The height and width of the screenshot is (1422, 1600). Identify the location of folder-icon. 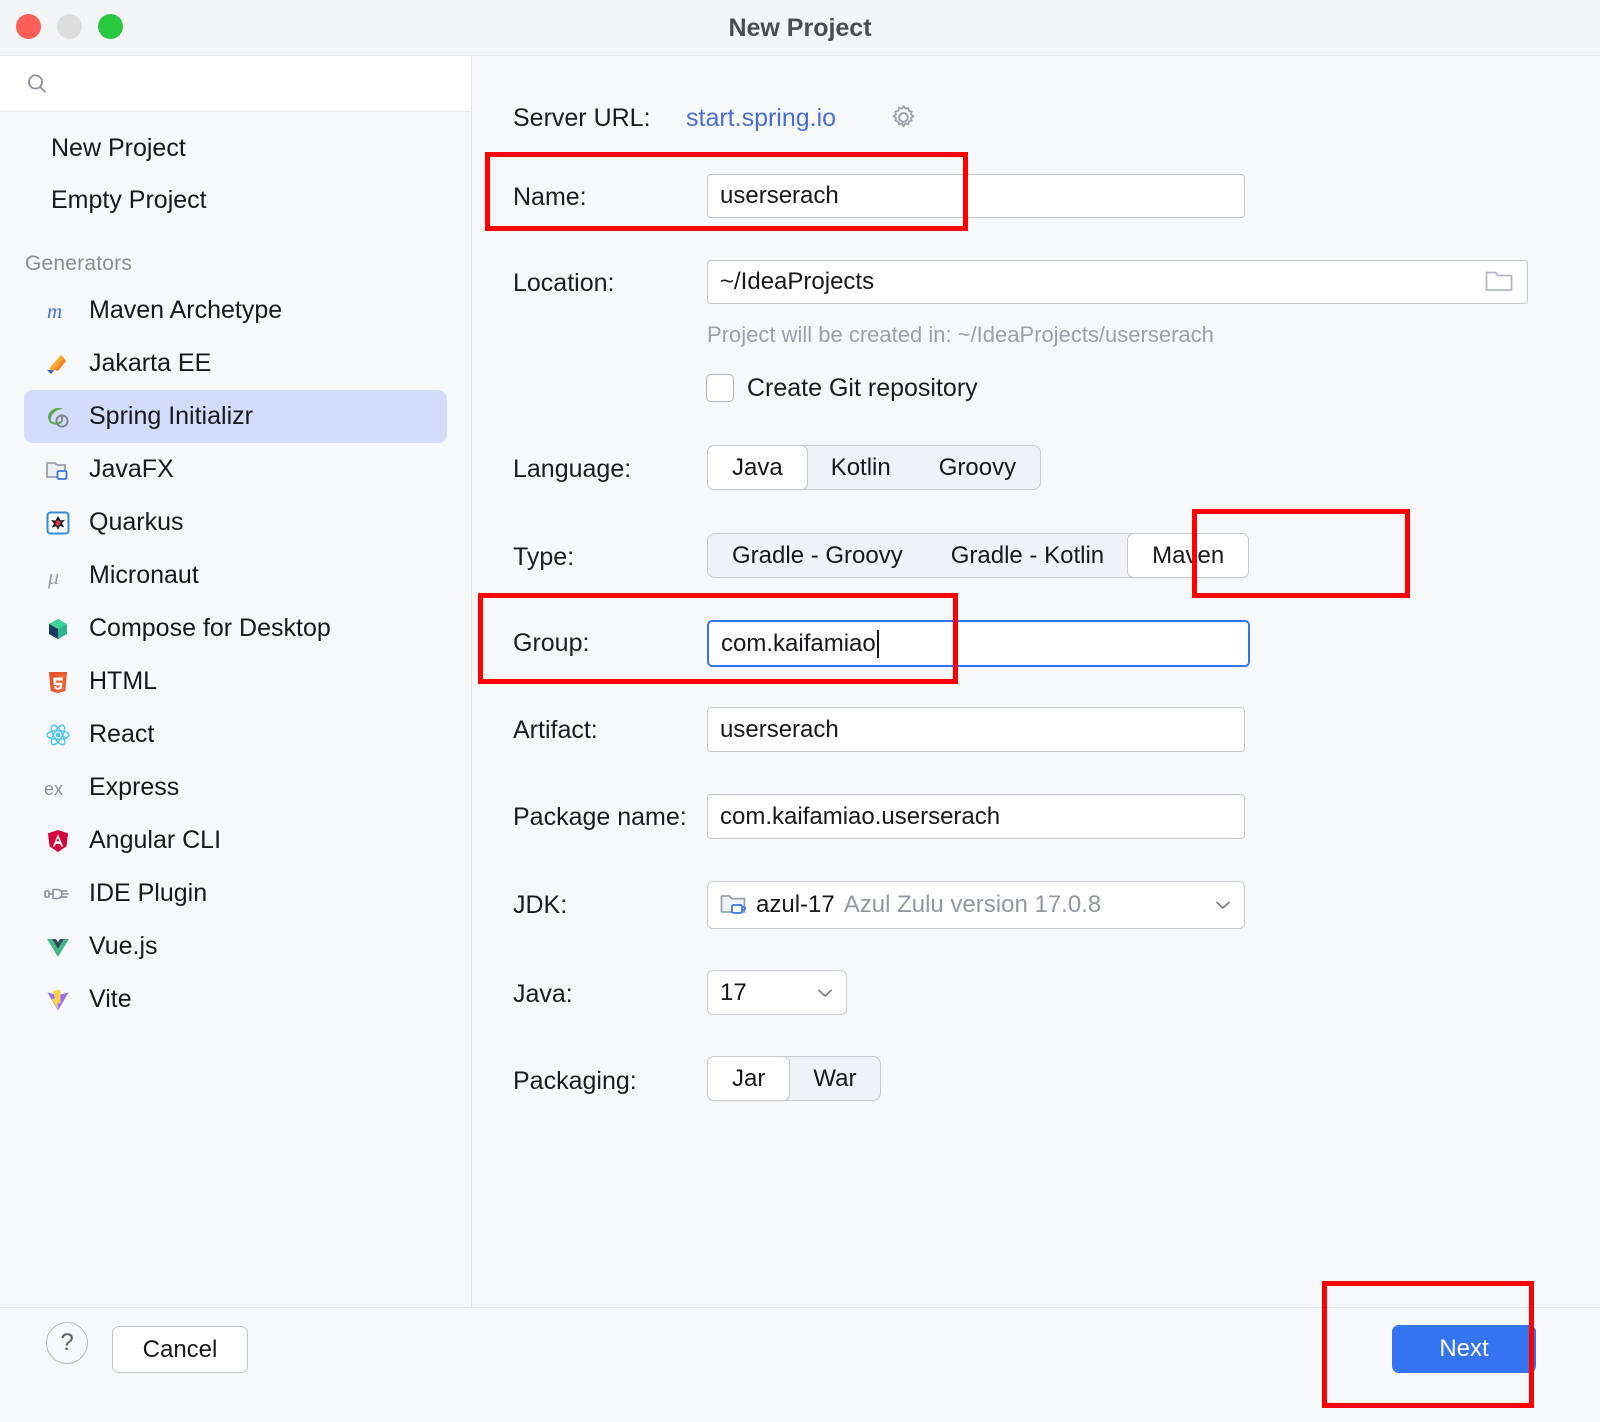
(1499, 284).